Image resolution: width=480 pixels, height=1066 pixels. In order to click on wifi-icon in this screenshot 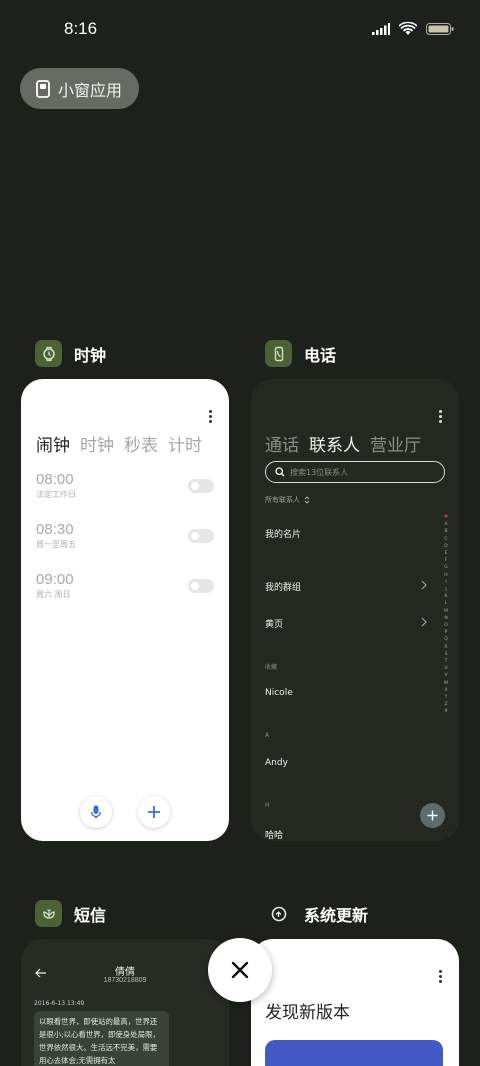, I will do `click(408, 28)`.